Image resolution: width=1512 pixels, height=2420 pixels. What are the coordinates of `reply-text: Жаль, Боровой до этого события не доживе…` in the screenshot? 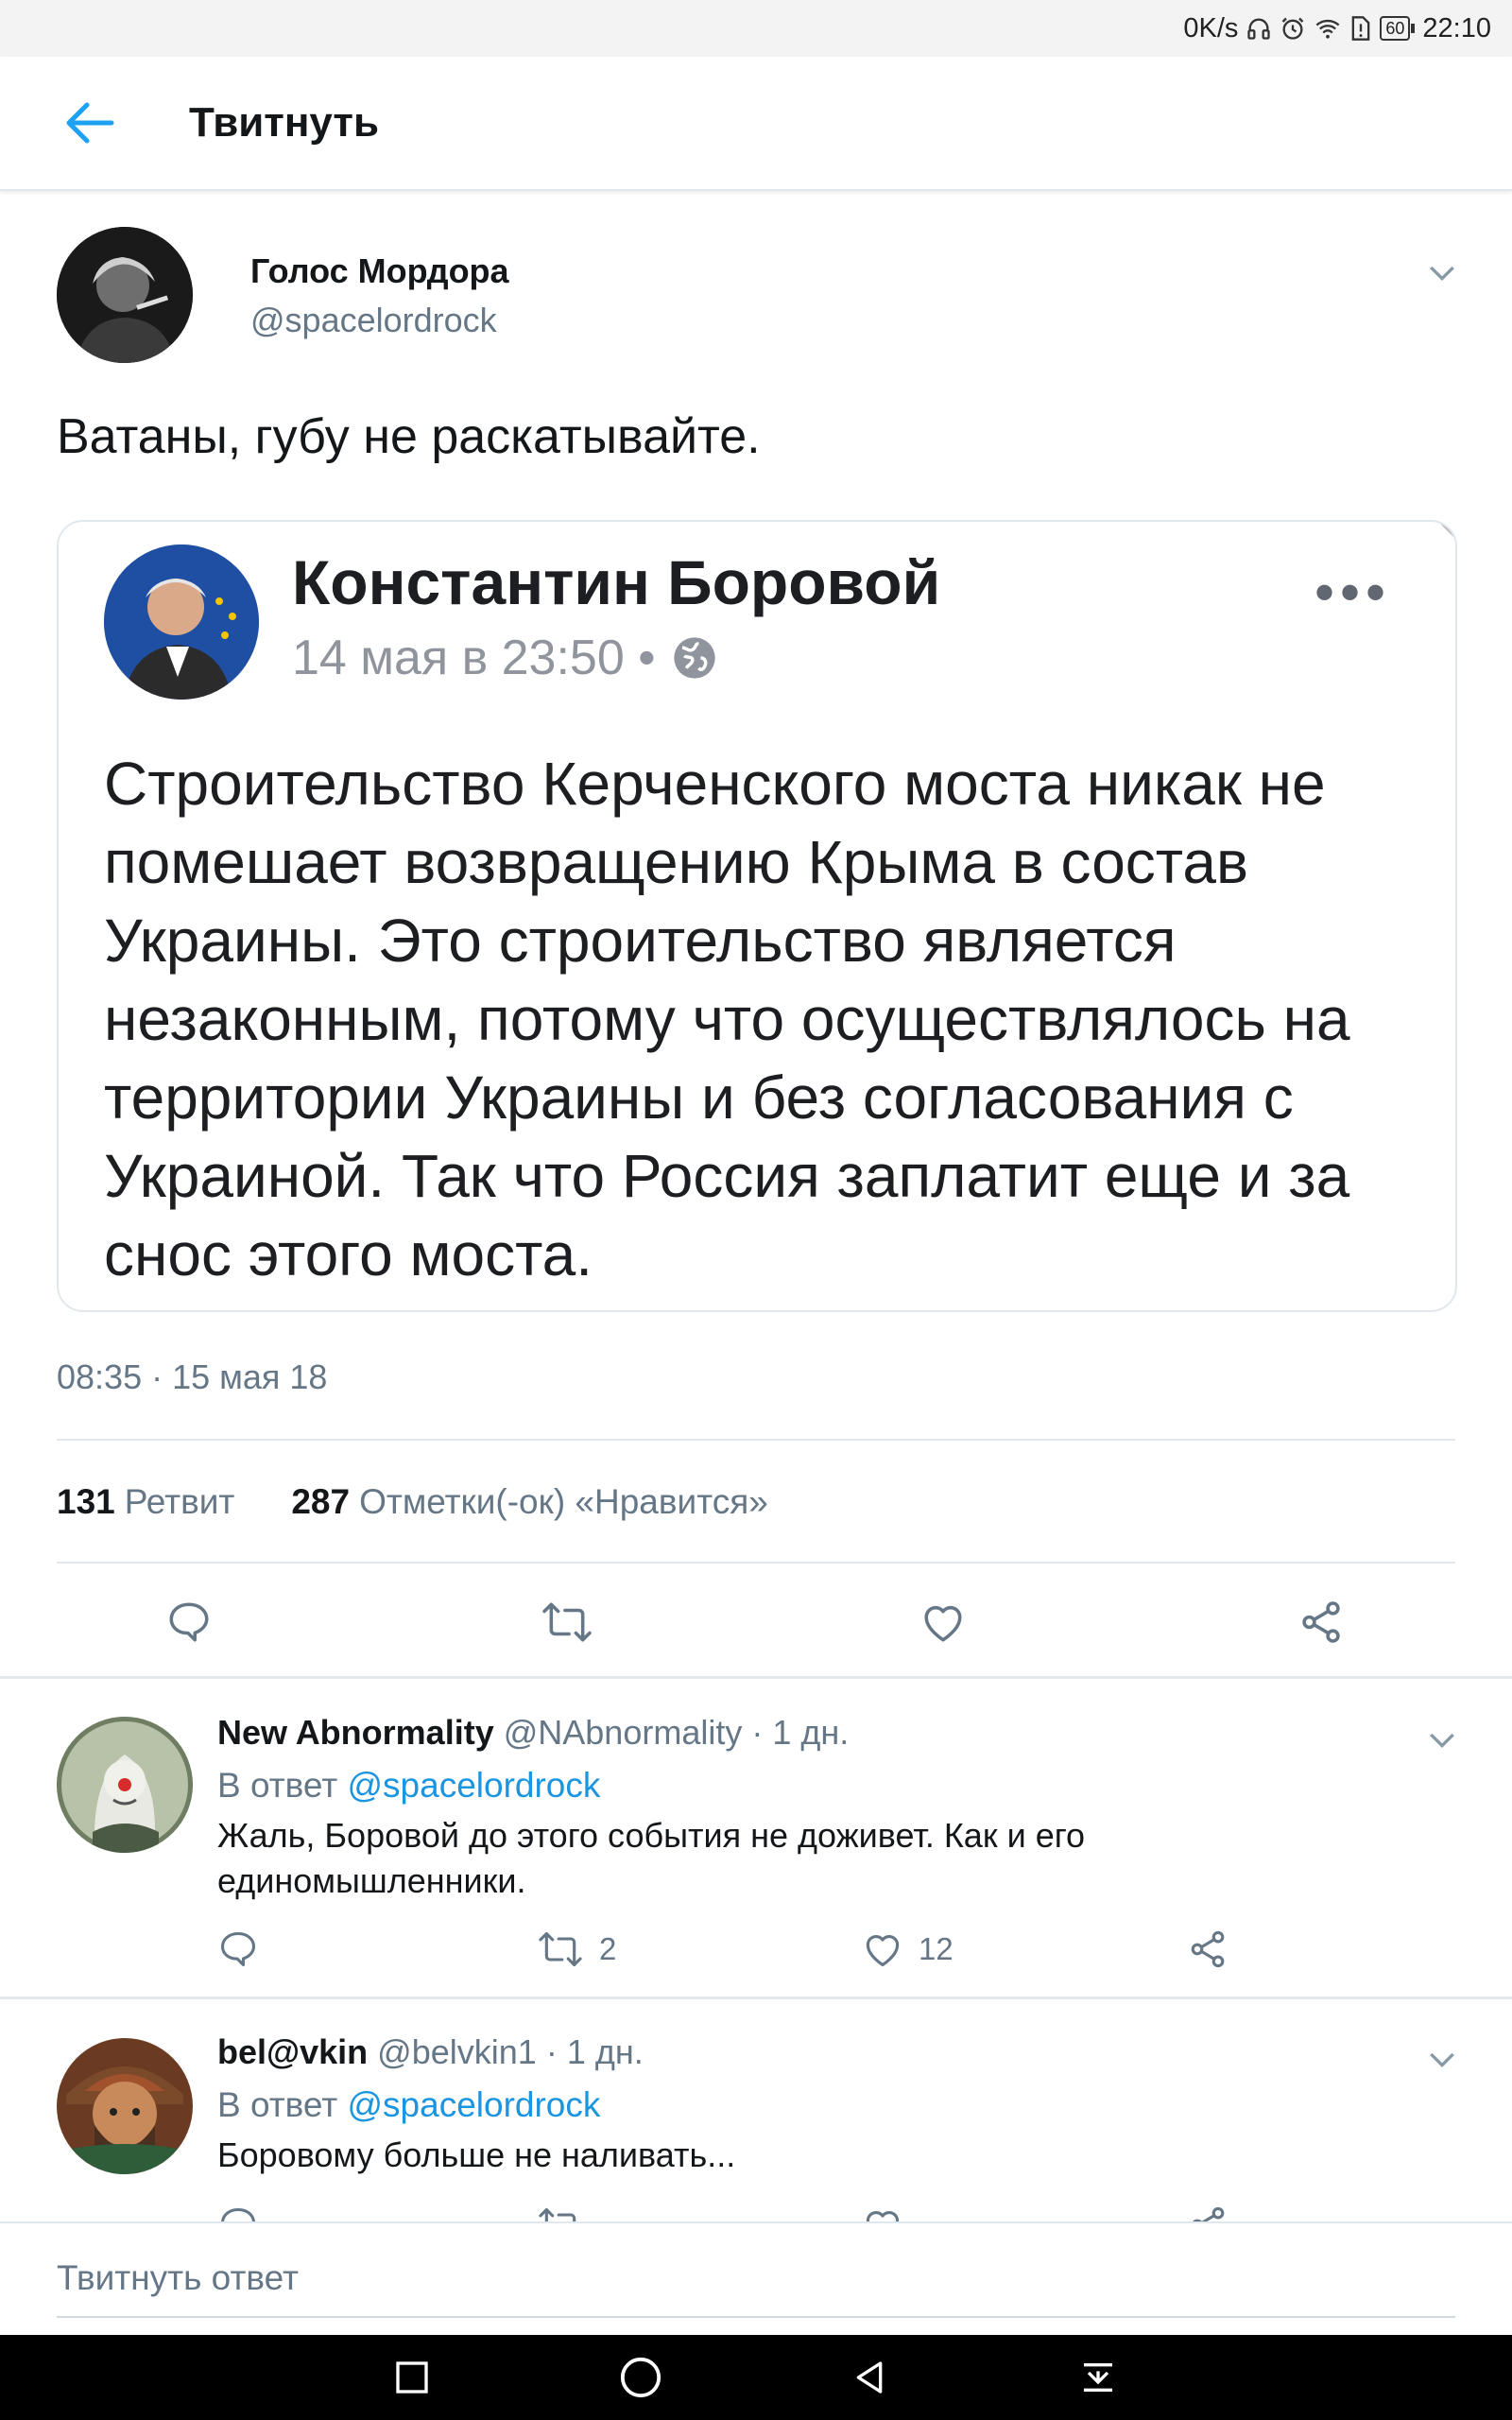 It's located at (651, 1858).